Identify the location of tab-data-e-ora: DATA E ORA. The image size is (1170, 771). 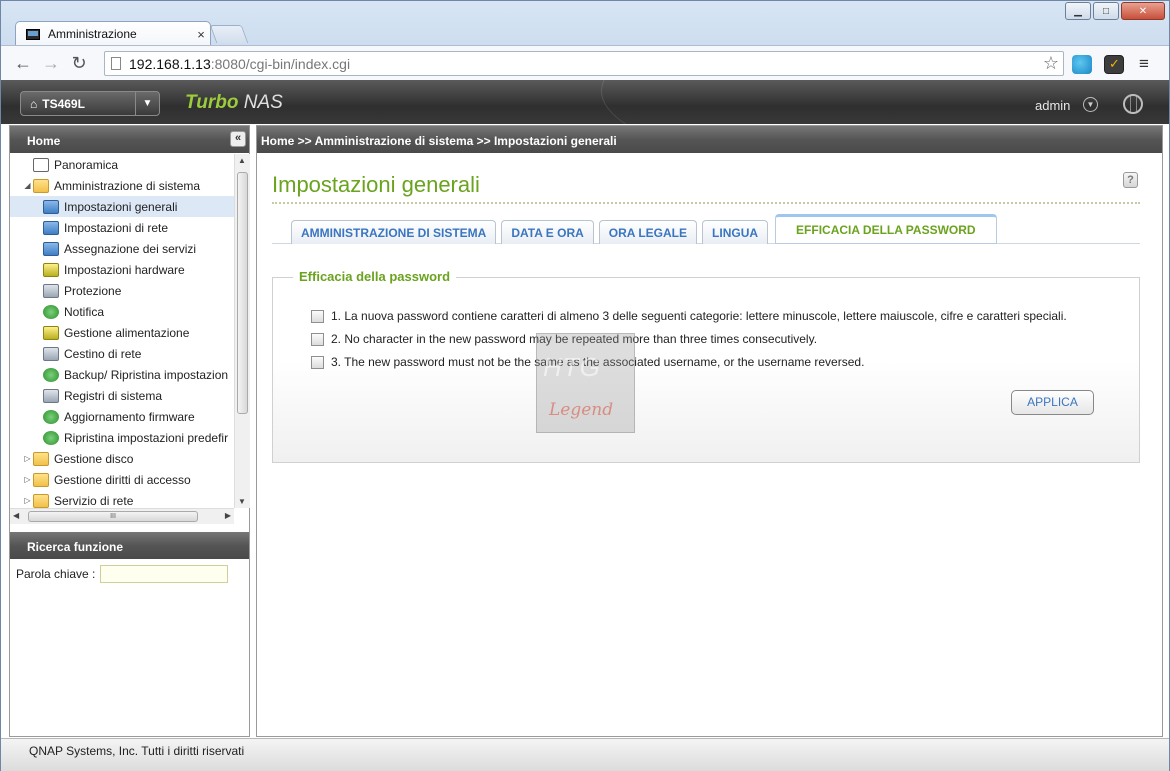
(547, 232).